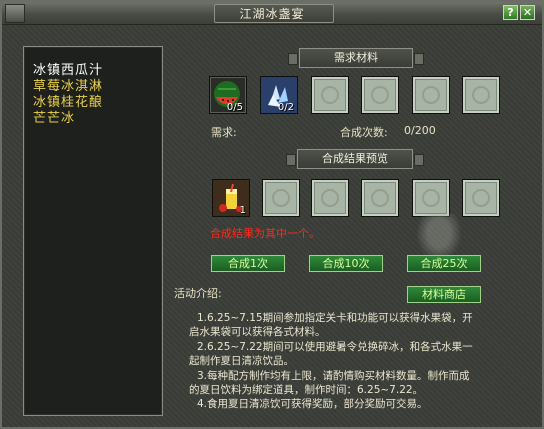 The image size is (544, 429). I want to click on intro-line: 2.6.25~7.22期间可以使用避暑令兑换碎冰，和各式水果一, so click(335, 346).